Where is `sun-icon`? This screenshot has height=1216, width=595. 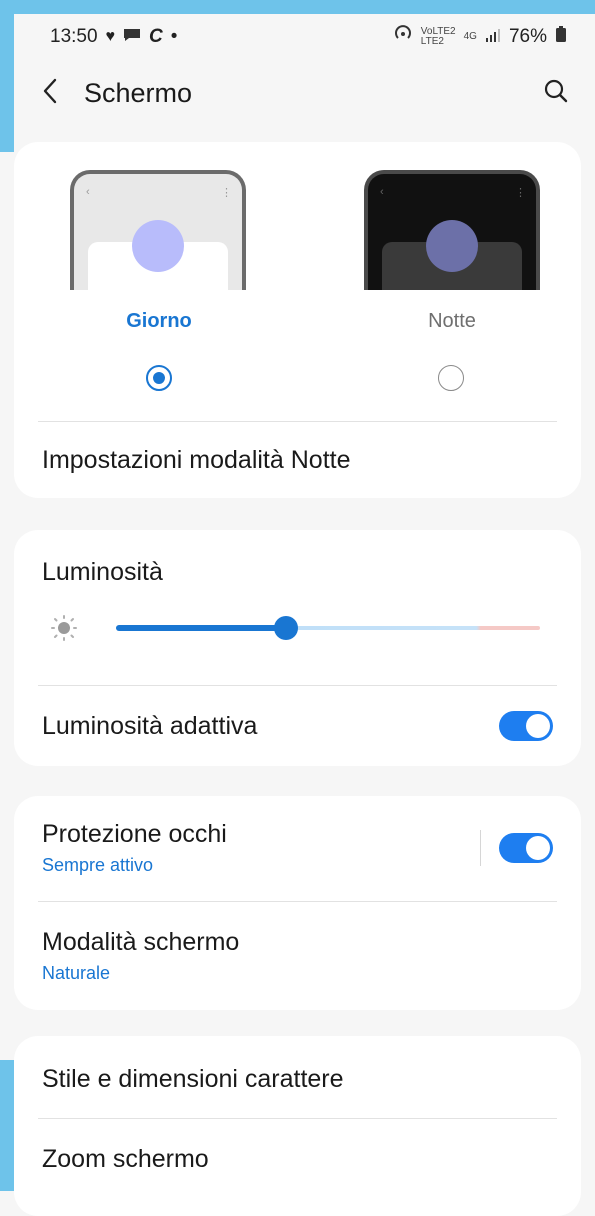 sun-icon is located at coordinates (64, 630).